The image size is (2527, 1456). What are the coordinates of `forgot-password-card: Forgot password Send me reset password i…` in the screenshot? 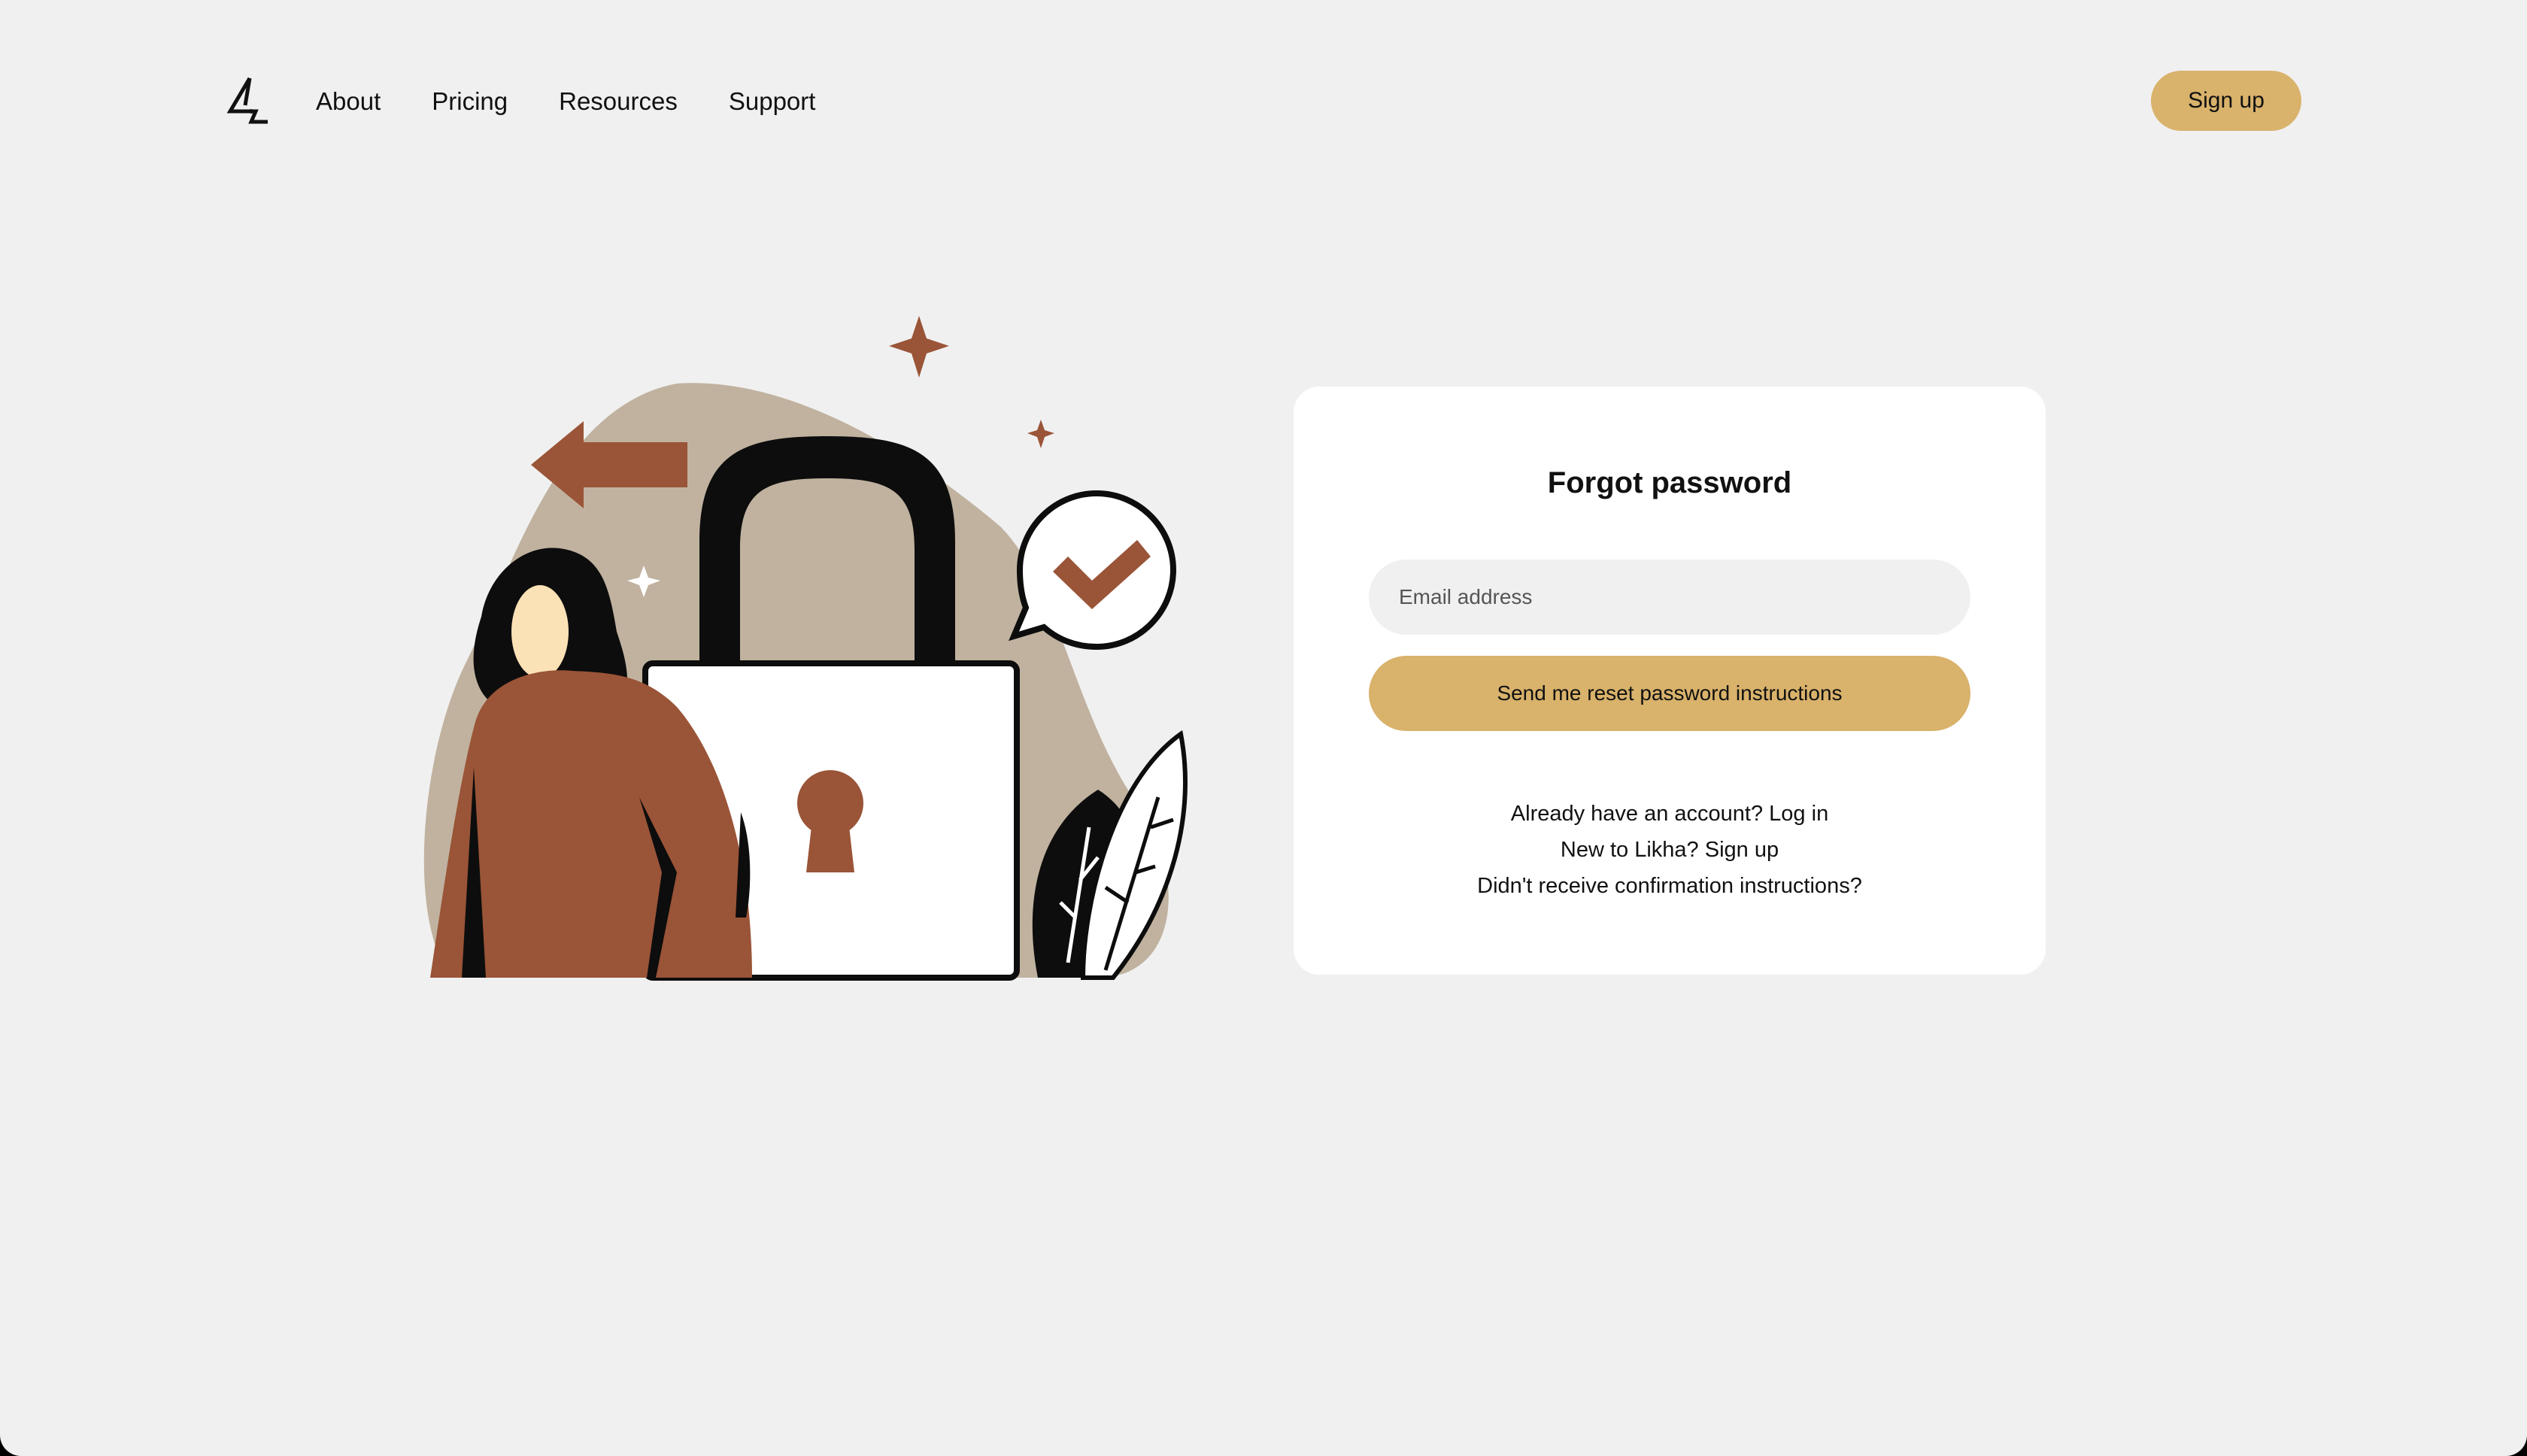 It's located at (1670, 681).